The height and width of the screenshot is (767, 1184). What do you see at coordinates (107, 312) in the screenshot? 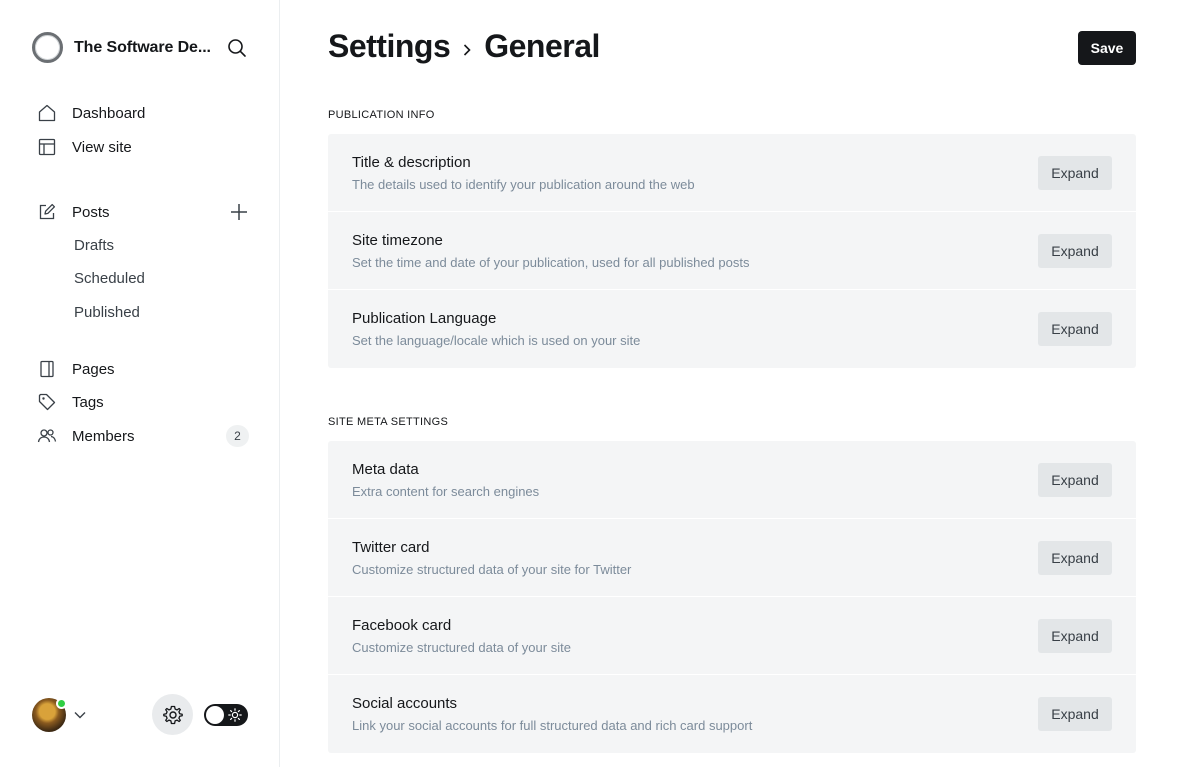
I see `nav-published: Published` at bounding box center [107, 312].